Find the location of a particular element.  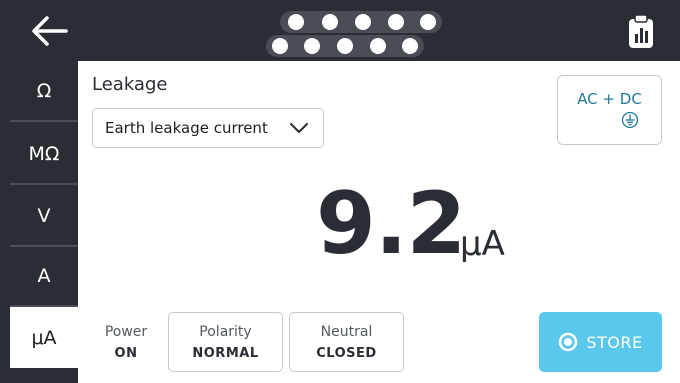

clipboard-chart-icon is located at coordinates (641, 31).